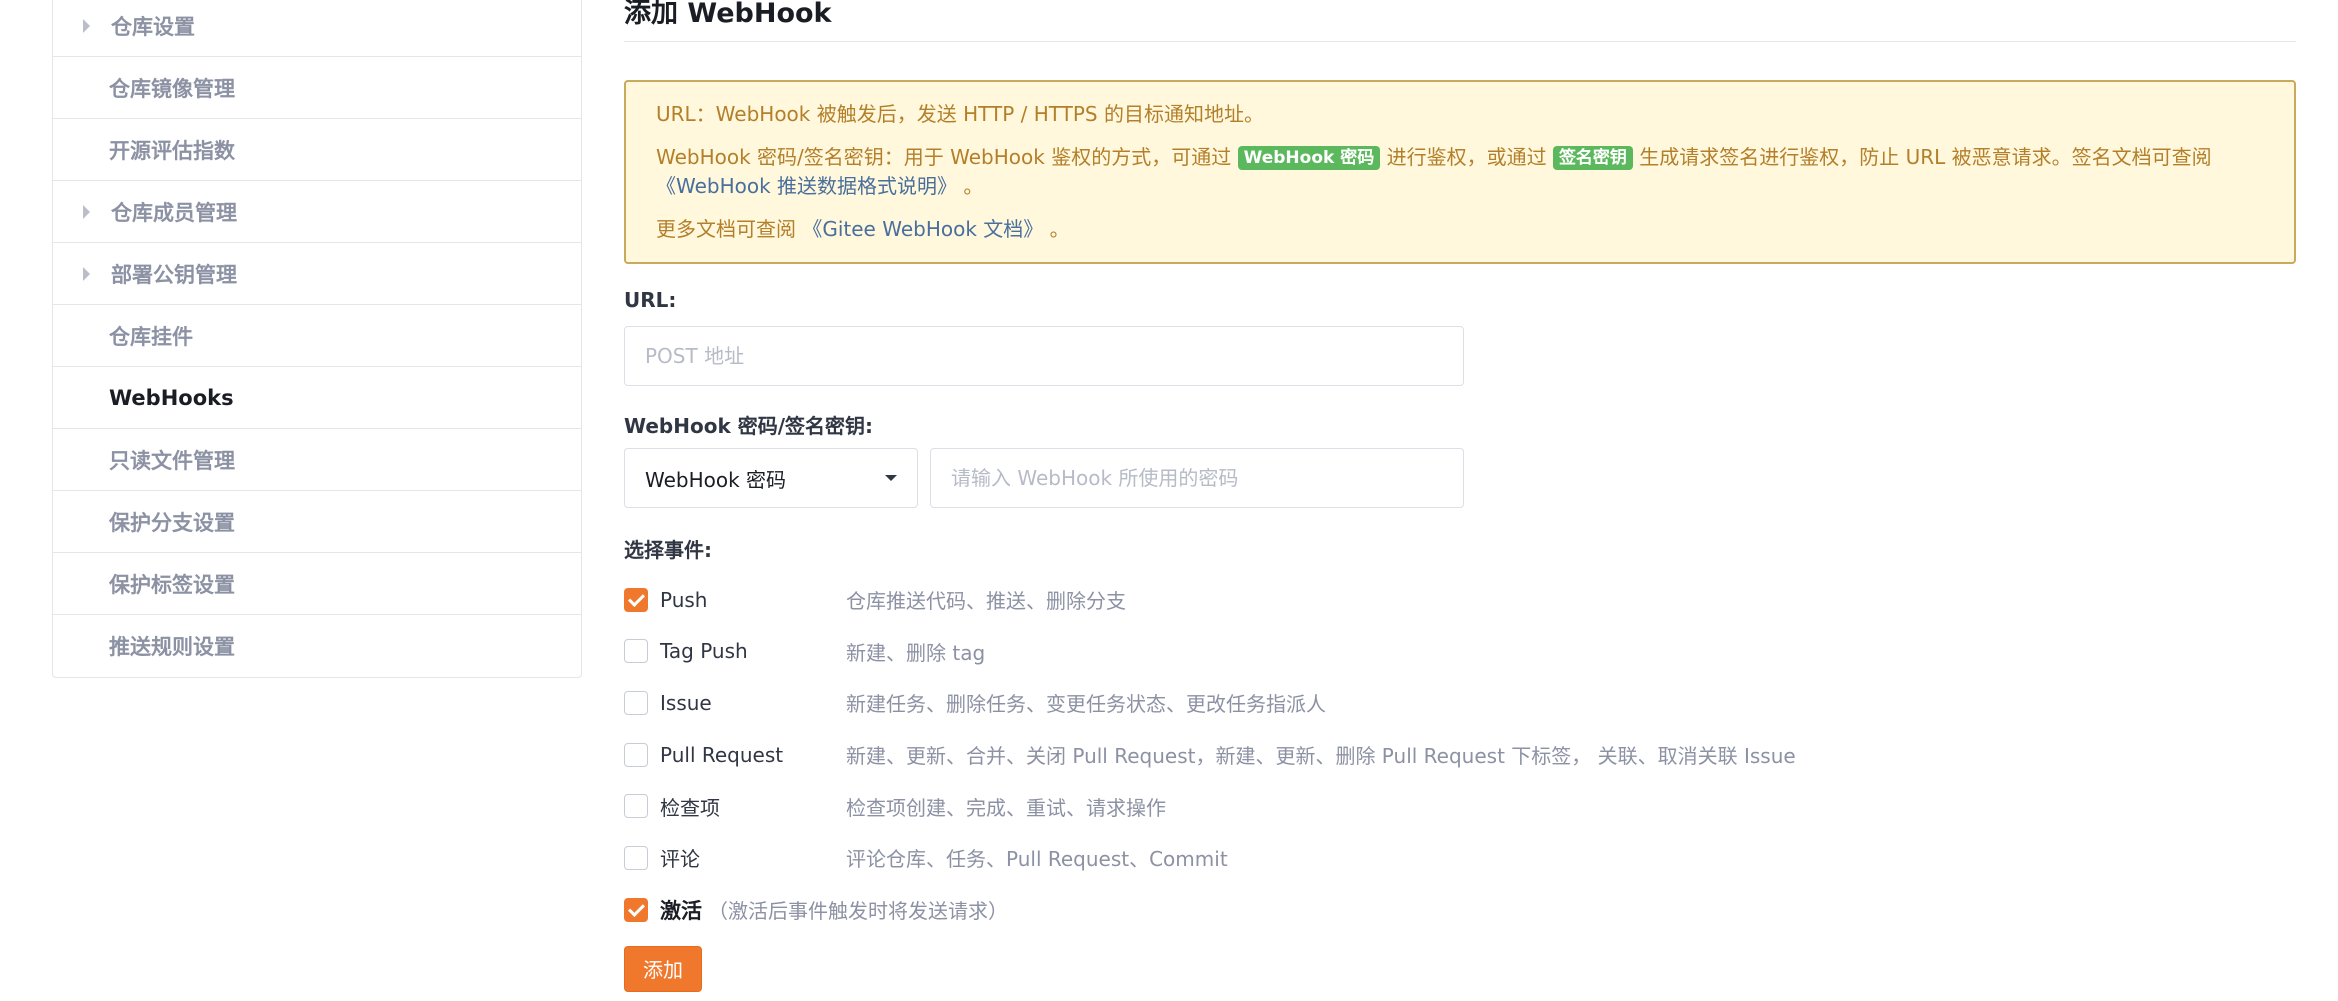 The image size is (2338, 1001). What do you see at coordinates (636, 857) in the screenshot?
I see `comment-checkbox` at bounding box center [636, 857].